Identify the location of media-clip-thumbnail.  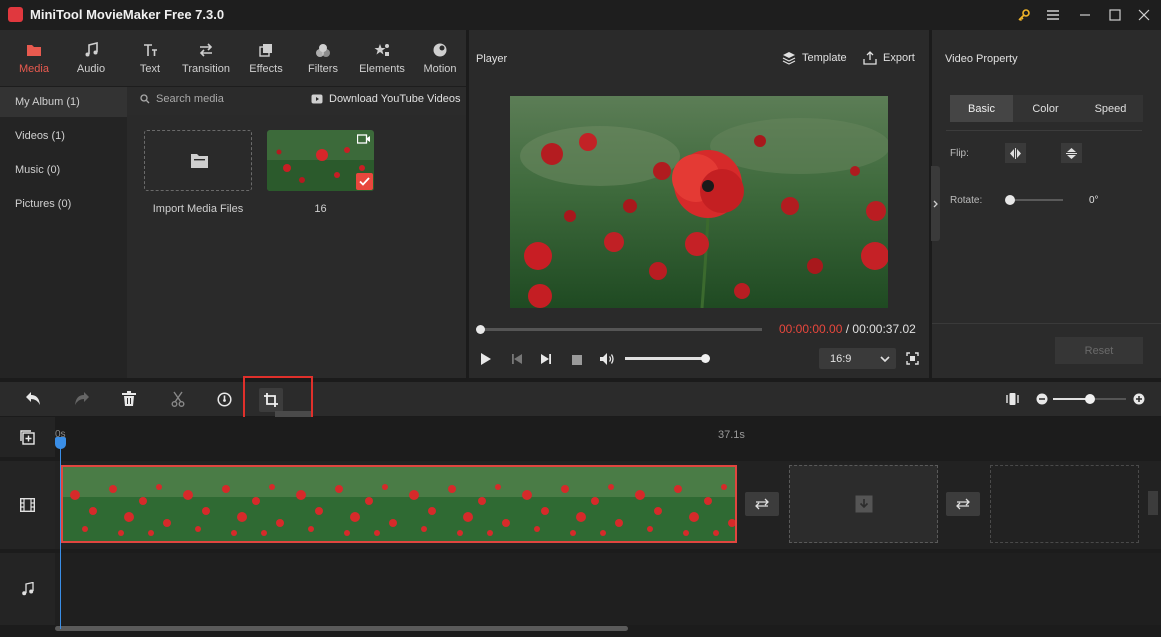
(320, 160).